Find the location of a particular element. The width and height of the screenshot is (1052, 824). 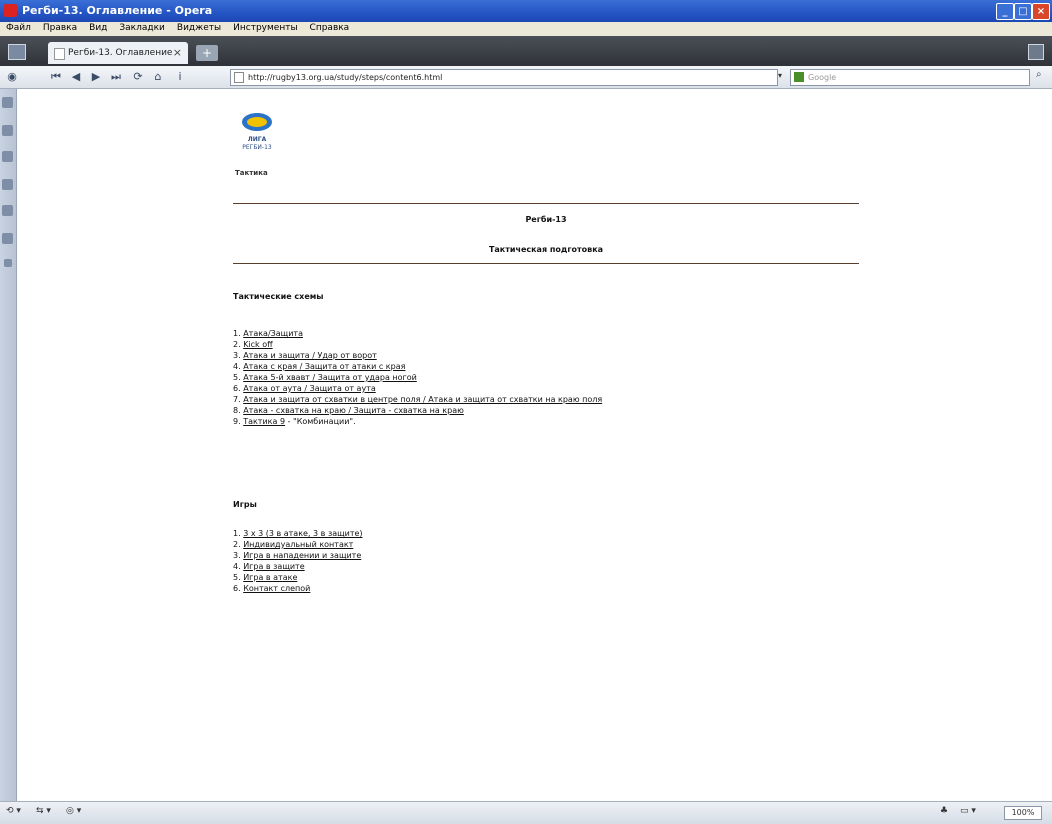

league-logo: ЛИГА РЕГБИ-13 is located at coordinates (257, 132).